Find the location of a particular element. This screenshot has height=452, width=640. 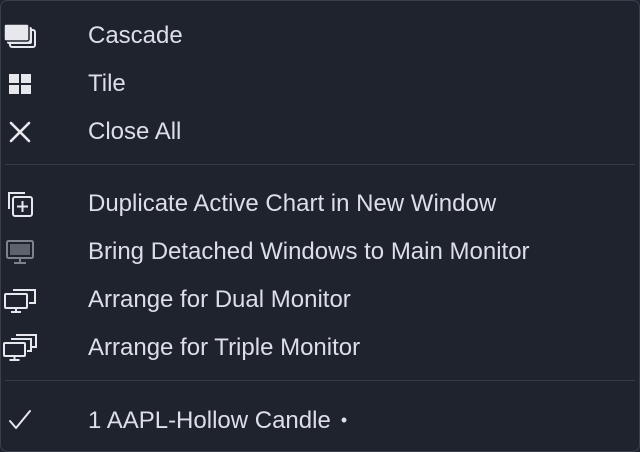

monitor-icon is located at coordinates (20, 252).